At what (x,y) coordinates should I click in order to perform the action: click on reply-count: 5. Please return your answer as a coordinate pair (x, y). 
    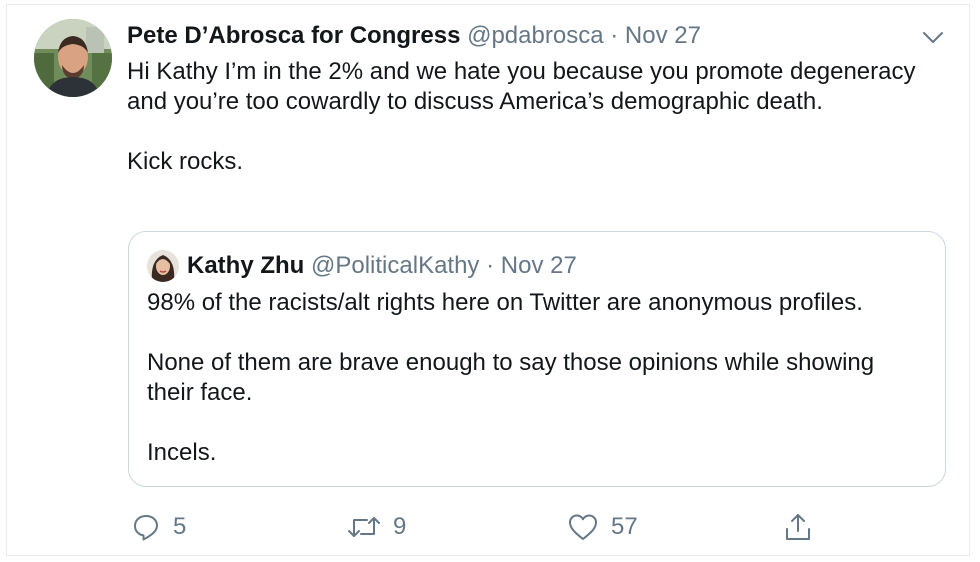
    Looking at the image, I should click on (180, 526).